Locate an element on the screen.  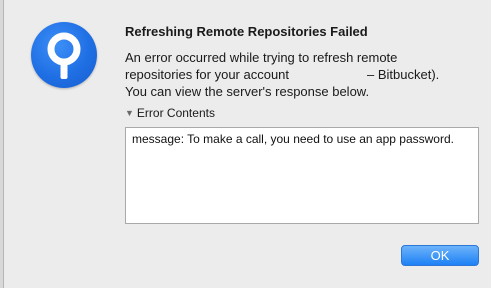
sourcetree-icon is located at coordinates (64, 55).